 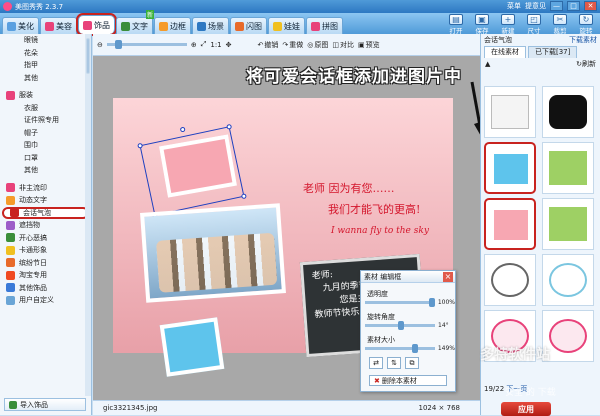 I want to click on opacity-slider-knob, so click(x=432, y=302).